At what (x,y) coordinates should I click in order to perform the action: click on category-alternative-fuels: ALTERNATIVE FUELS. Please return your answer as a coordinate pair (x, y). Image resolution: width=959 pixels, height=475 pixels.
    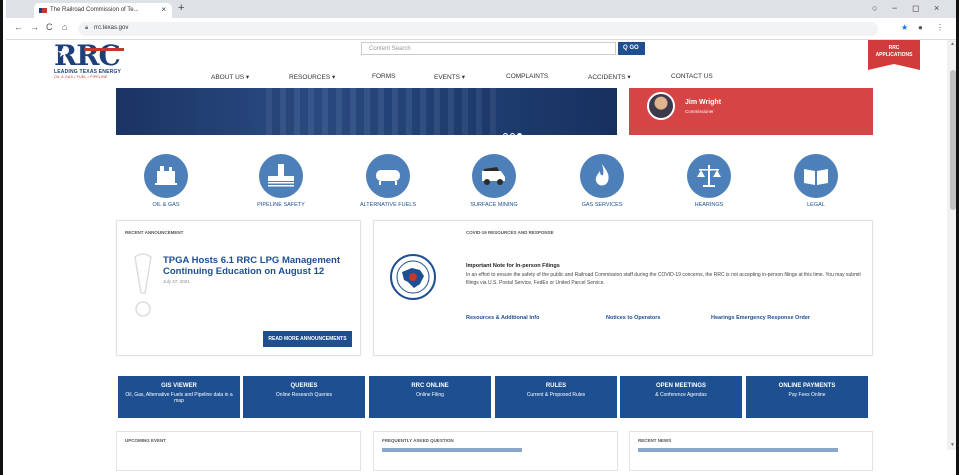
    Looking at the image, I should click on (388, 181).